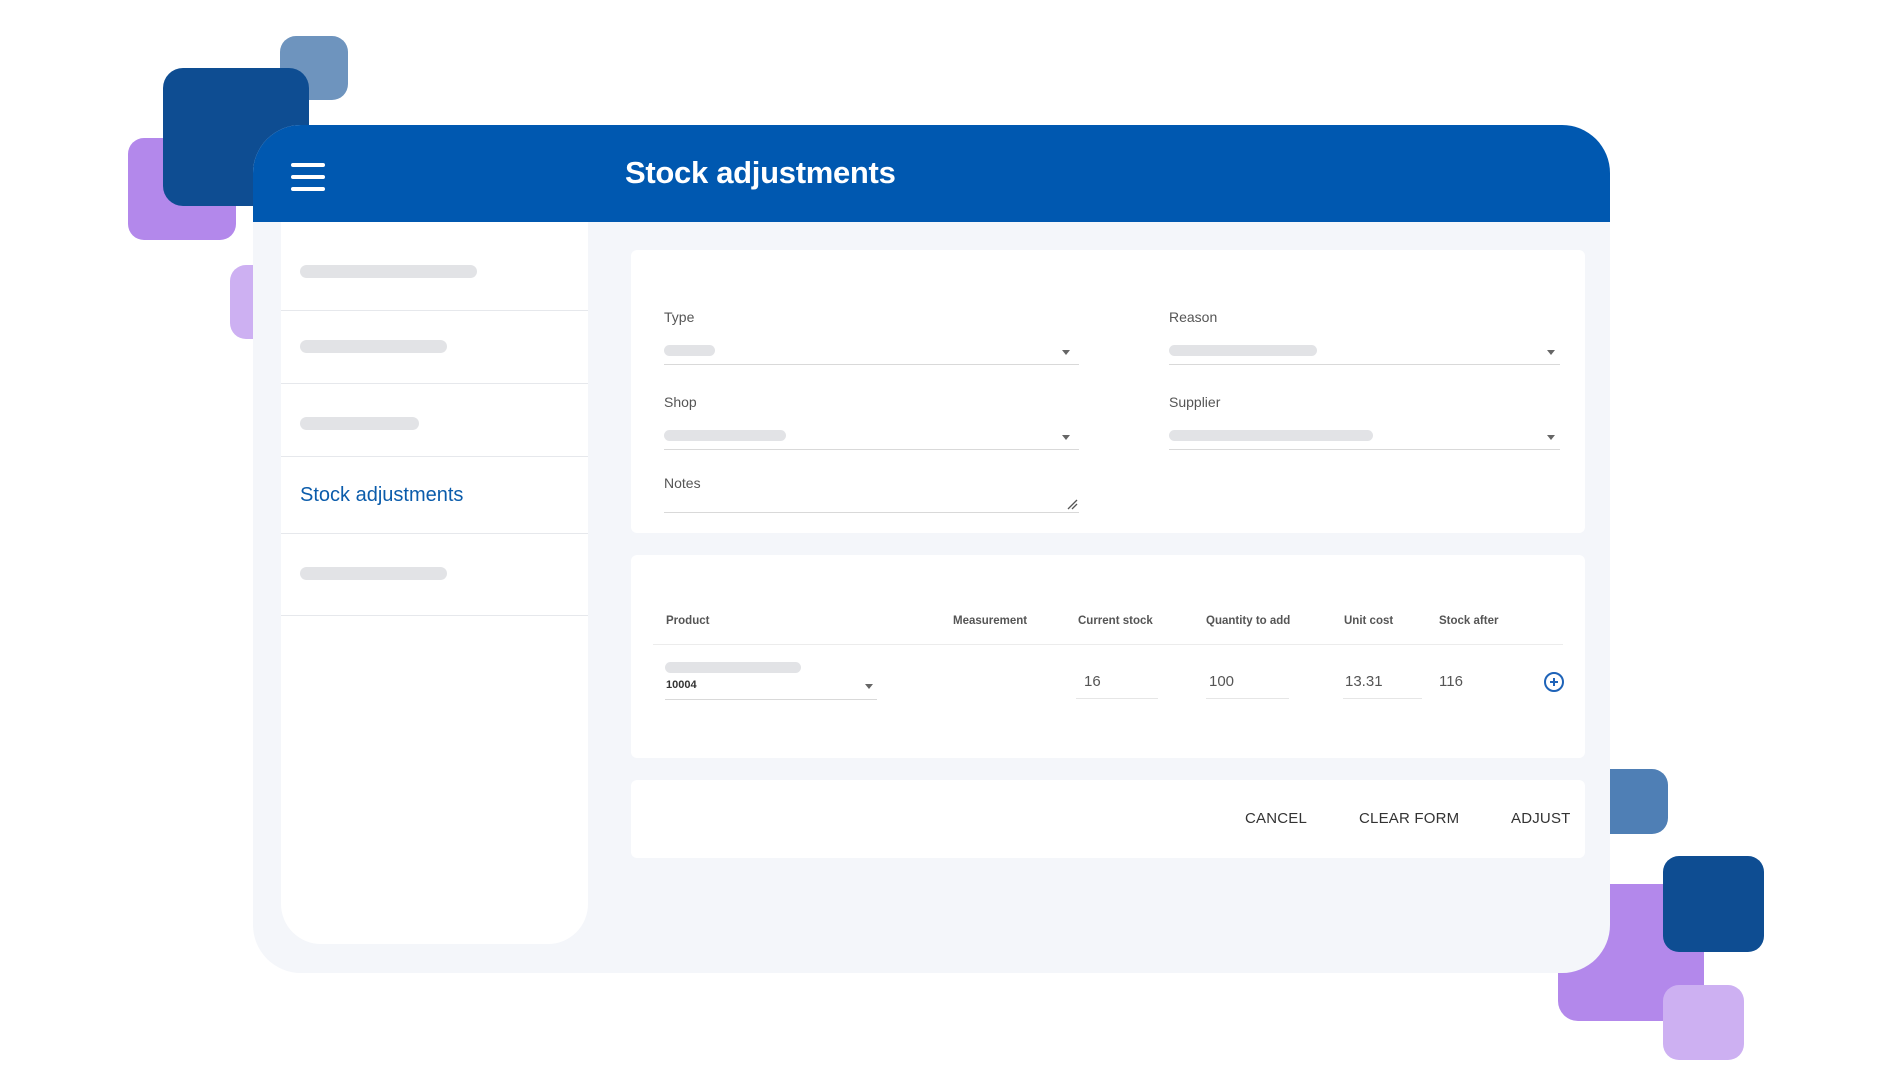 The image size is (1885, 1080). Describe the element at coordinates (679, 317) in the screenshot. I see `type-label: Type` at that location.